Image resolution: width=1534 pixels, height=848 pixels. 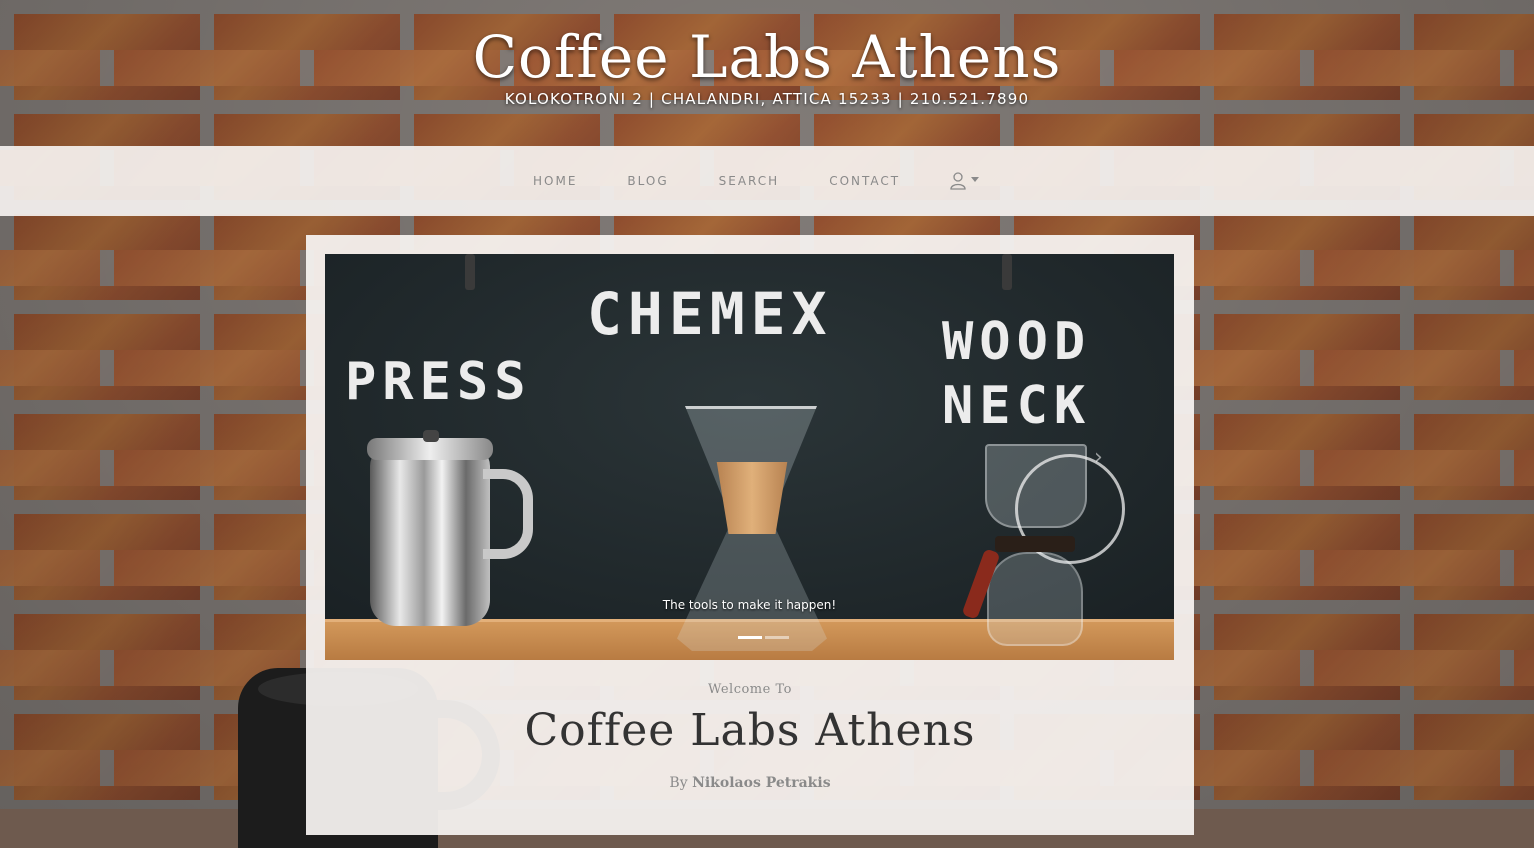 I want to click on board-word-press: PRESS, so click(x=438, y=382).